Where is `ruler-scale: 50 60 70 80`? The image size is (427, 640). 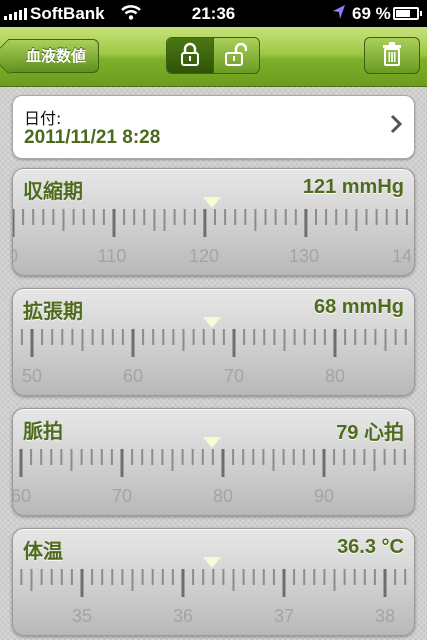 ruler-scale: 50 60 70 80 is located at coordinates (214, 360).